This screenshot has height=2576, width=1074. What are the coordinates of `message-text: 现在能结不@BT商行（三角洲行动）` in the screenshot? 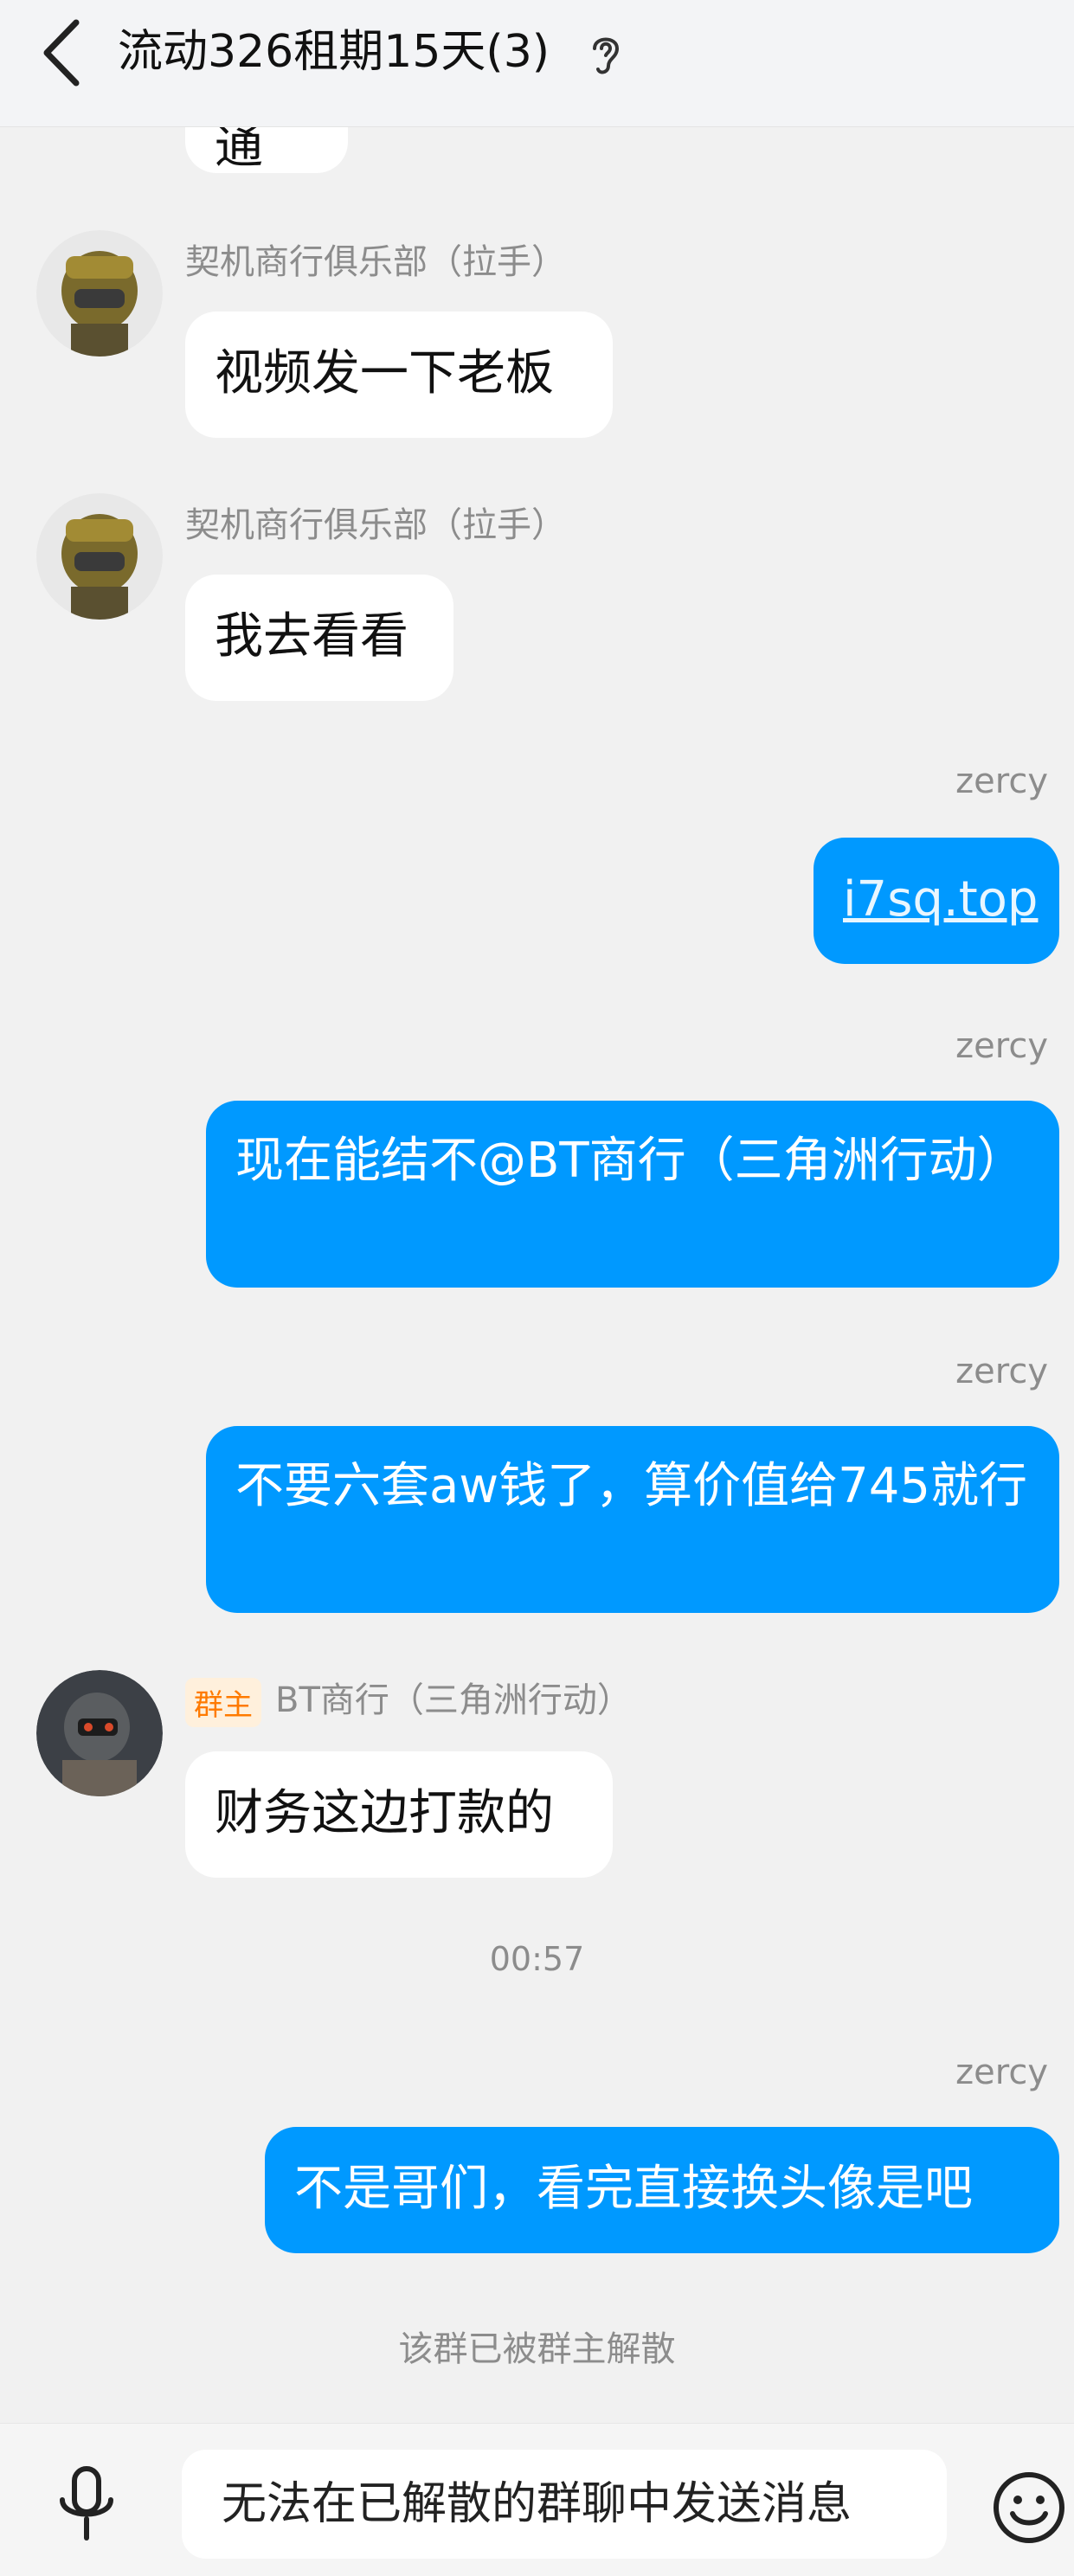 It's located at (630, 1161).